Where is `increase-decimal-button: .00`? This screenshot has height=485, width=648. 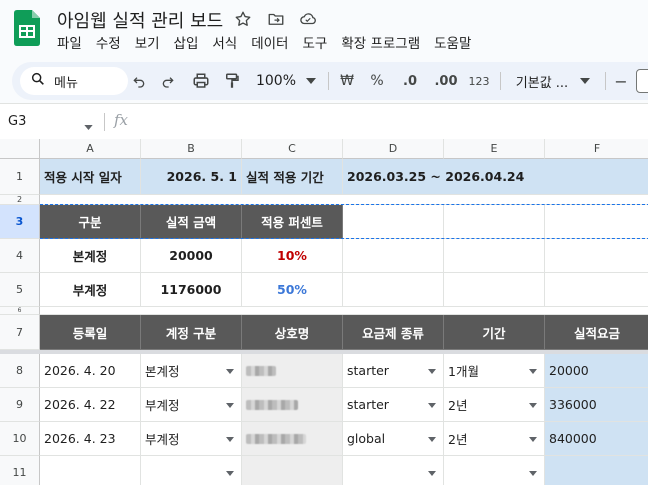
increase-decimal-button: .00 is located at coordinates (446, 81).